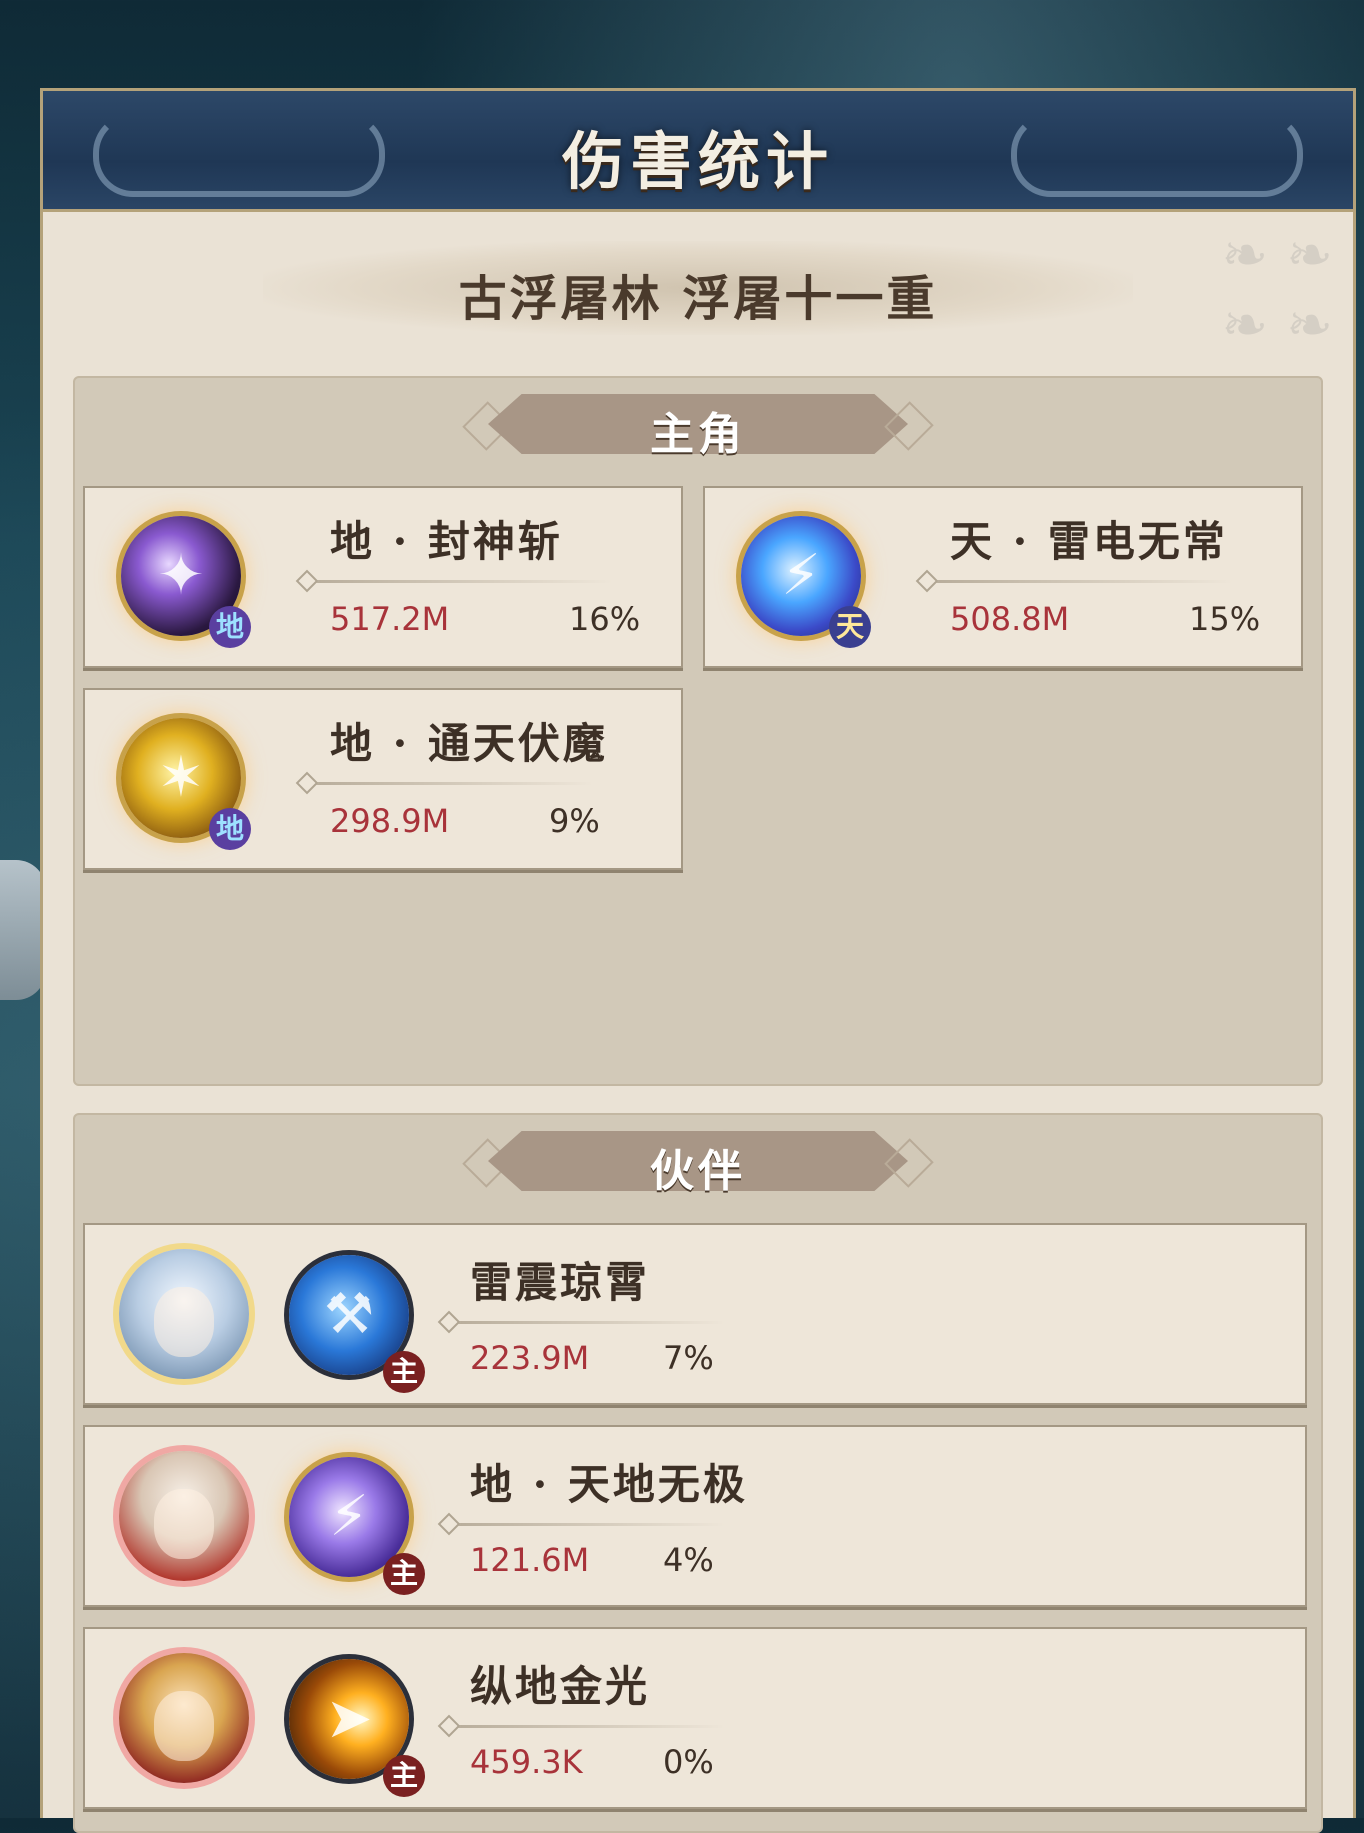 The width and height of the screenshot is (1364, 1833). What do you see at coordinates (605, 619) in the screenshot?
I see `damage-percent: 16%` at bounding box center [605, 619].